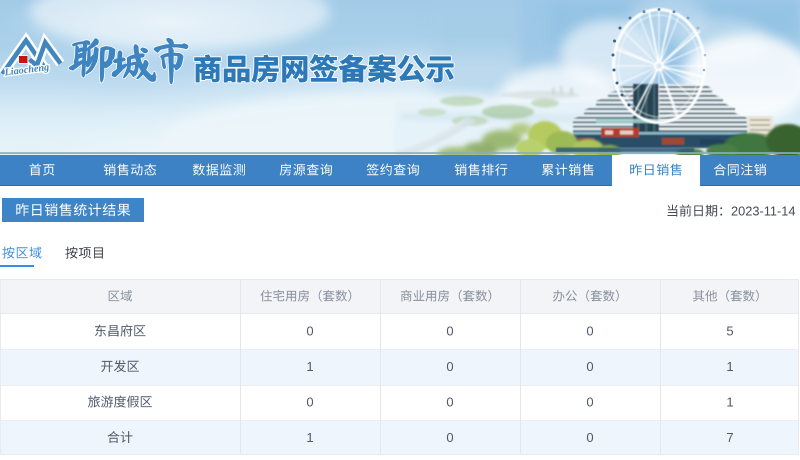  I want to click on svg-text: 7, so click(729, 437).